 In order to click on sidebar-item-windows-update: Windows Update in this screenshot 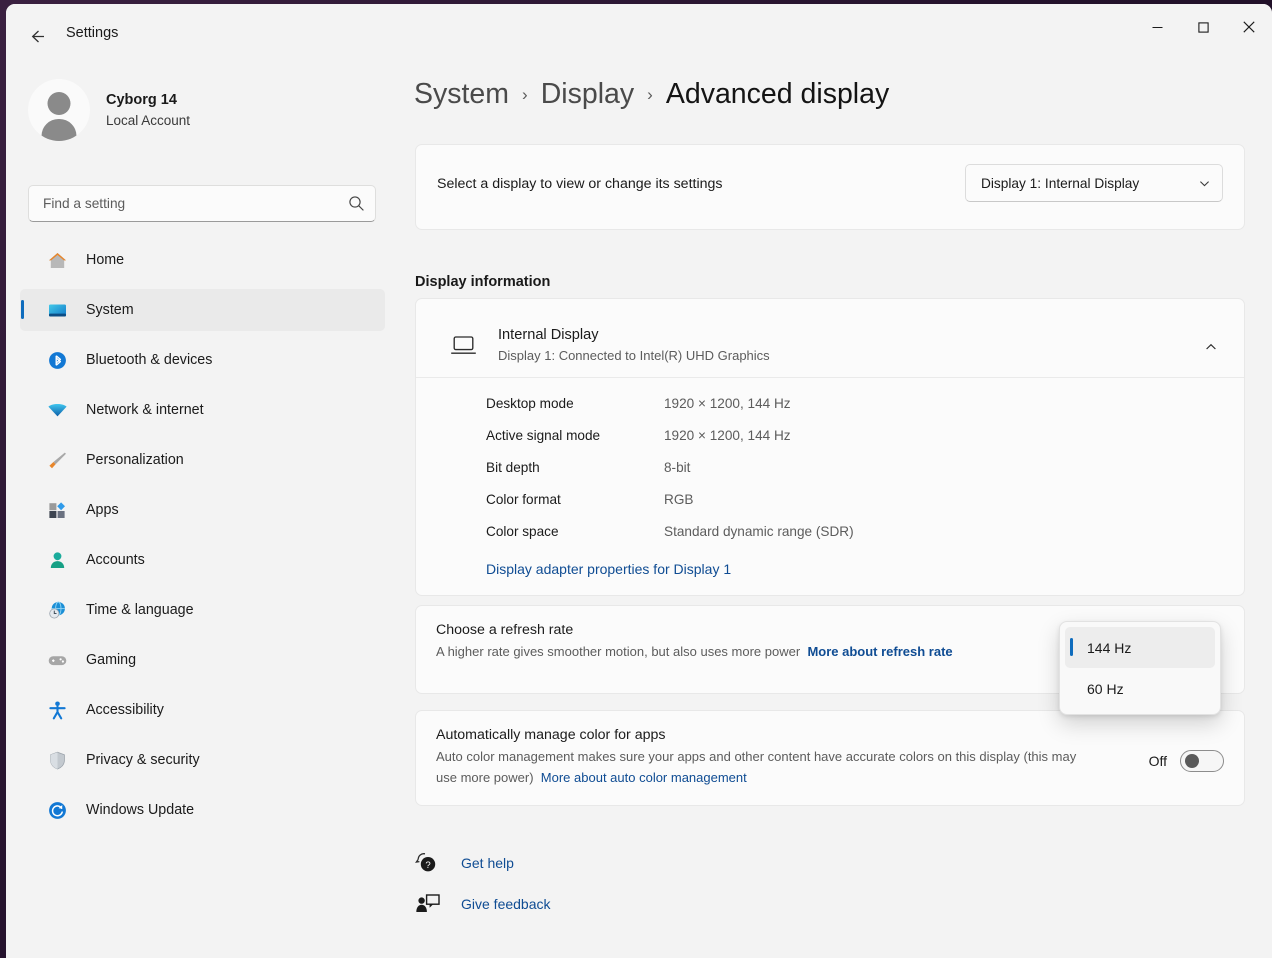, I will do `click(202, 810)`.